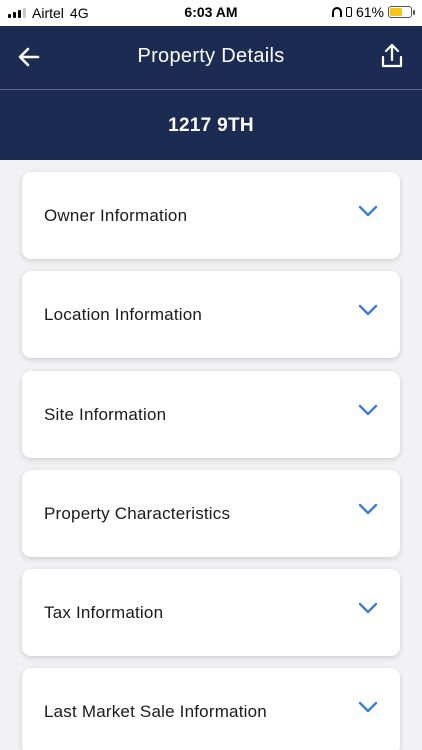 This screenshot has width=422, height=750. What do you see at coordinates (211, 314) in the screenshot?
I see `section-location-information: Location Information` at bounding box center [211, 314].